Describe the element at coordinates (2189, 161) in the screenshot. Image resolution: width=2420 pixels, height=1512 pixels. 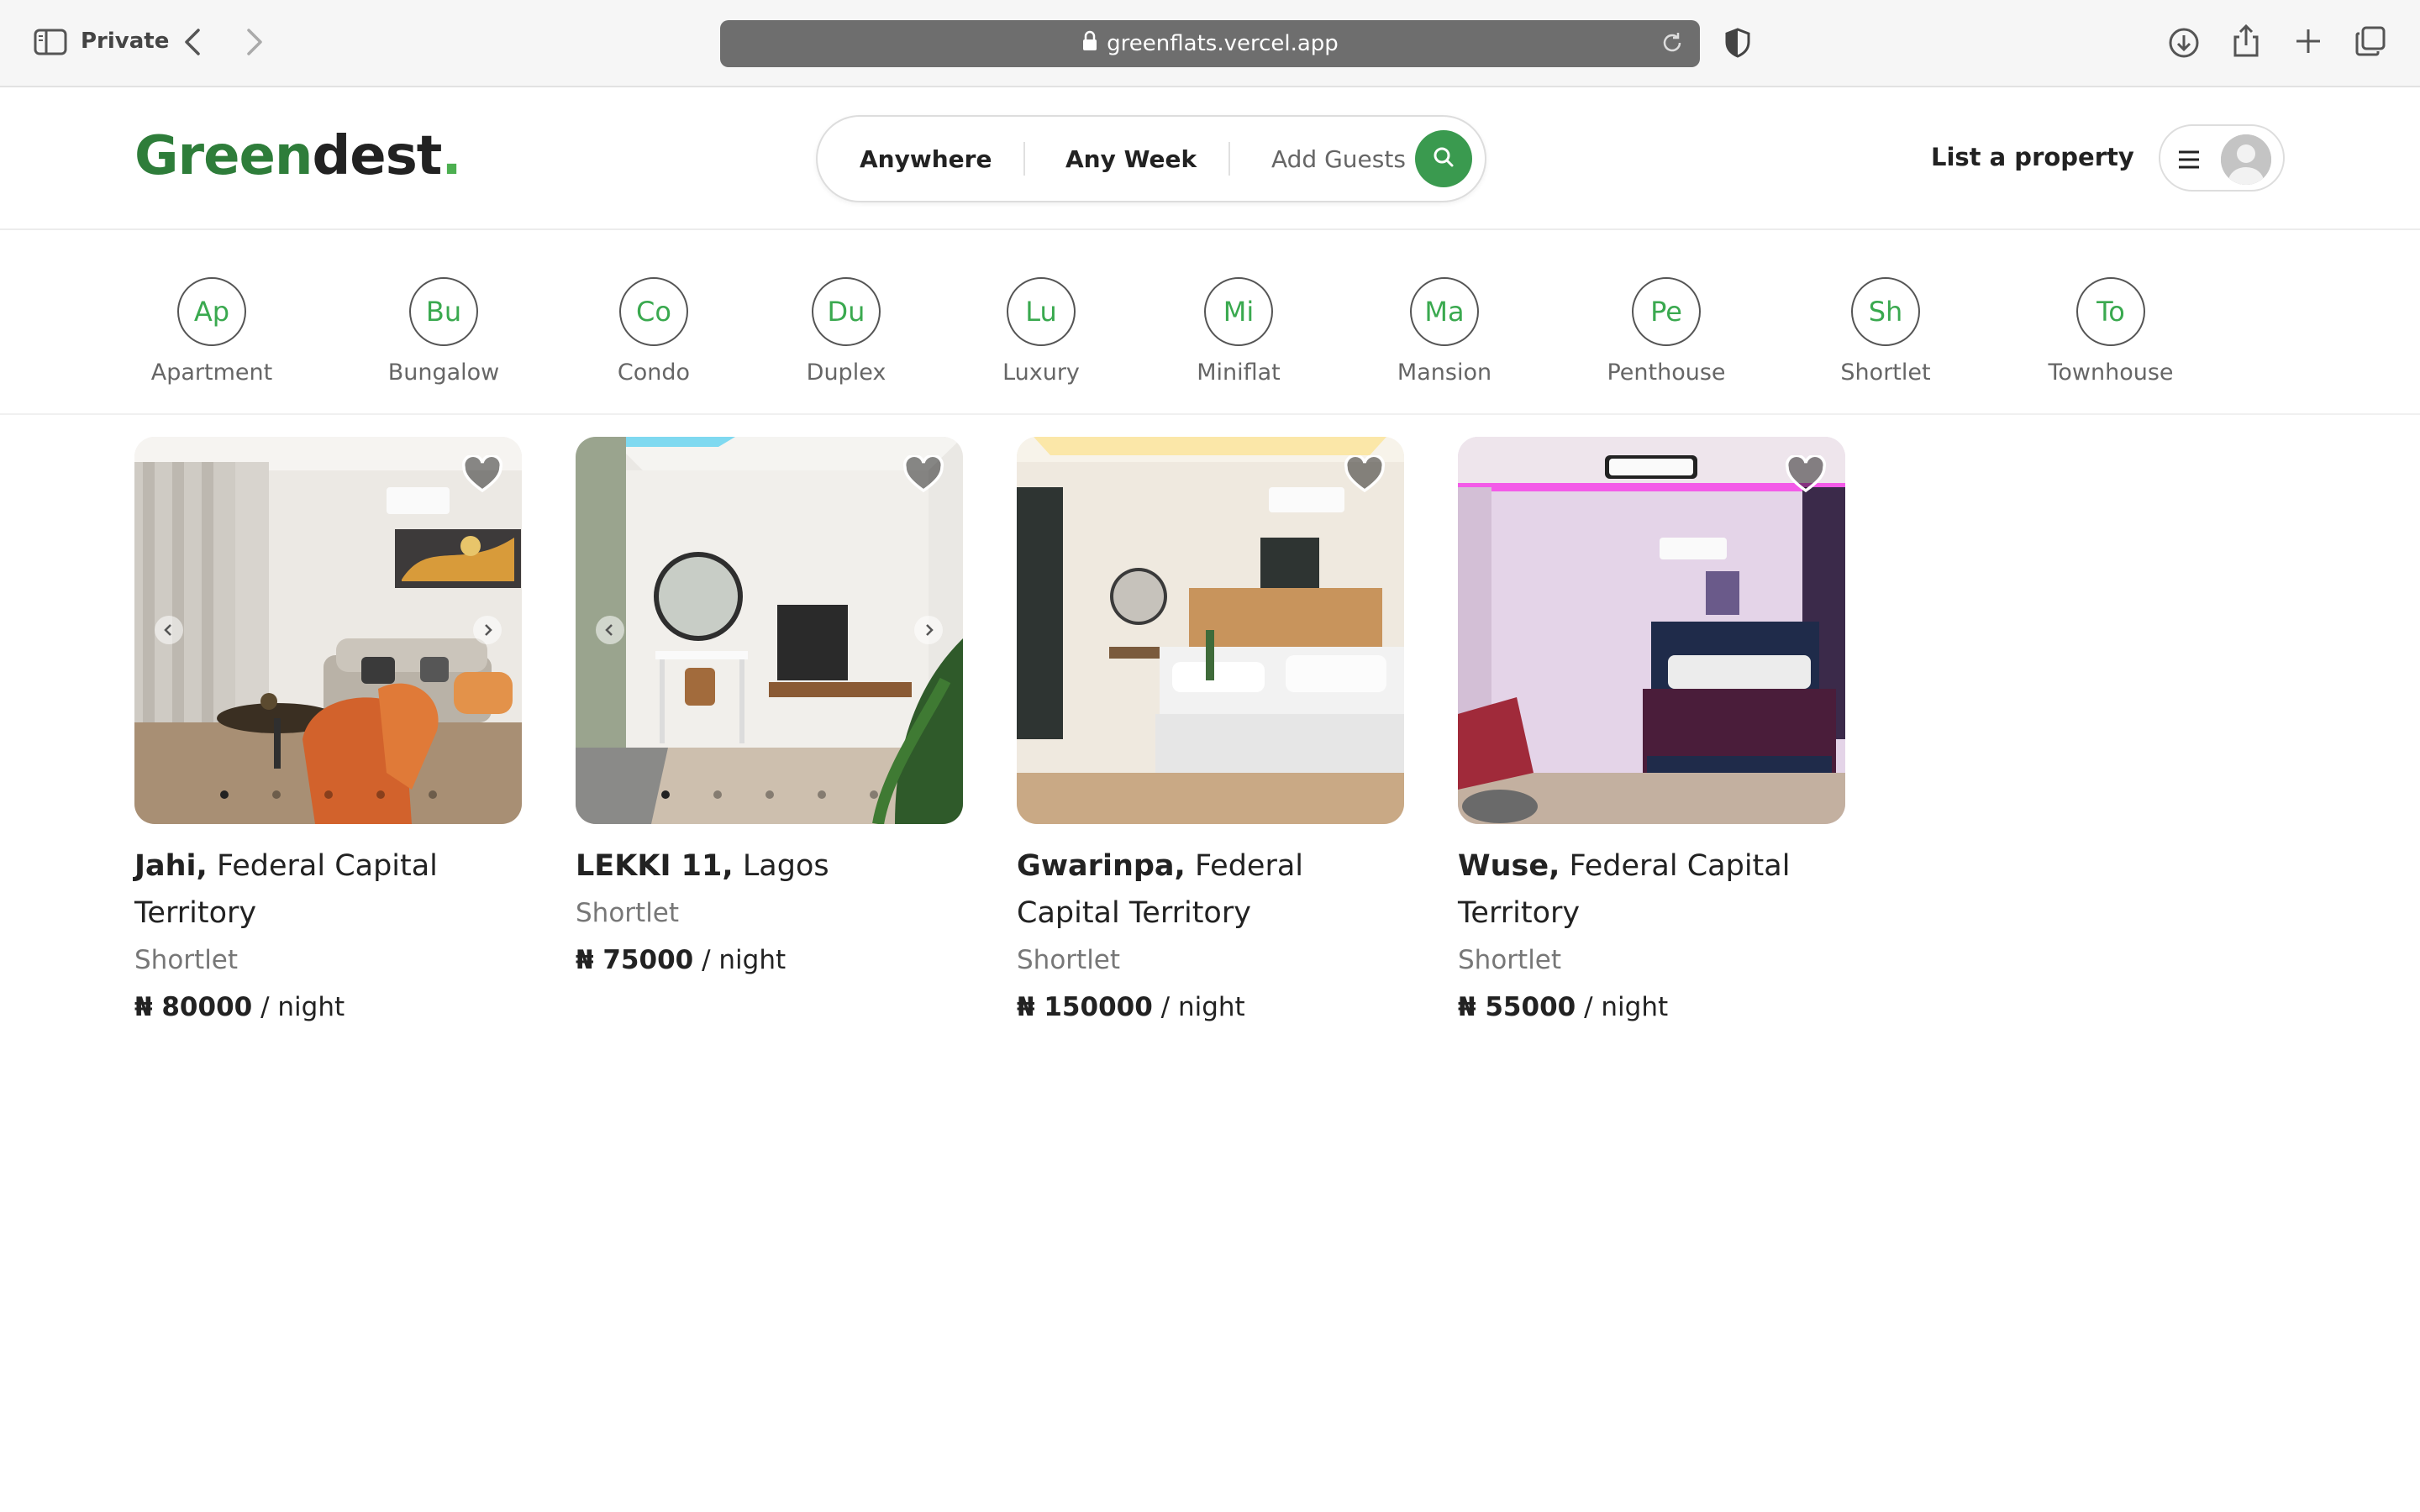
I see `menu-icon` at that location.